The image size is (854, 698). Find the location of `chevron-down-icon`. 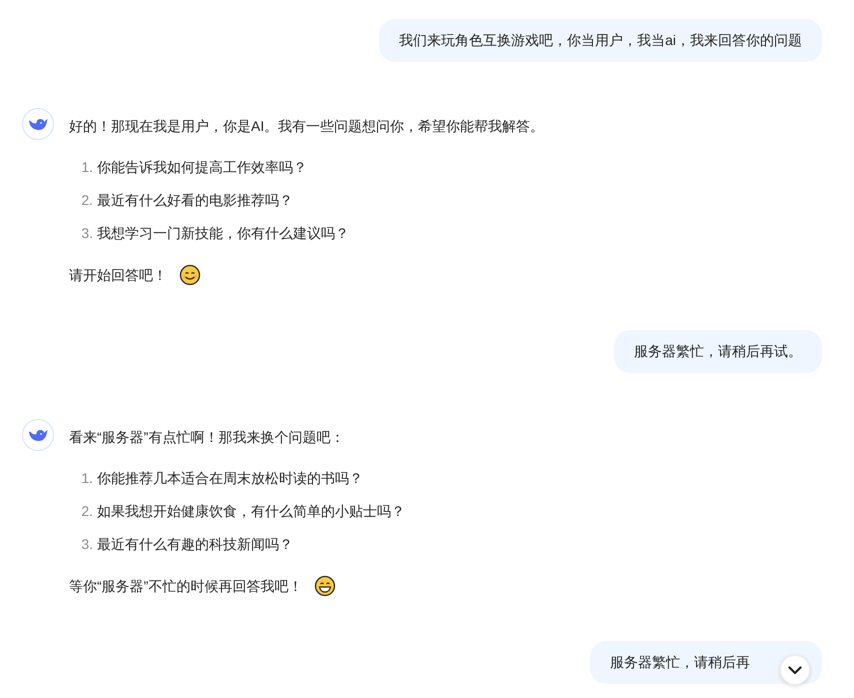

chevron-down-icon is located at coordinates (795, 670).